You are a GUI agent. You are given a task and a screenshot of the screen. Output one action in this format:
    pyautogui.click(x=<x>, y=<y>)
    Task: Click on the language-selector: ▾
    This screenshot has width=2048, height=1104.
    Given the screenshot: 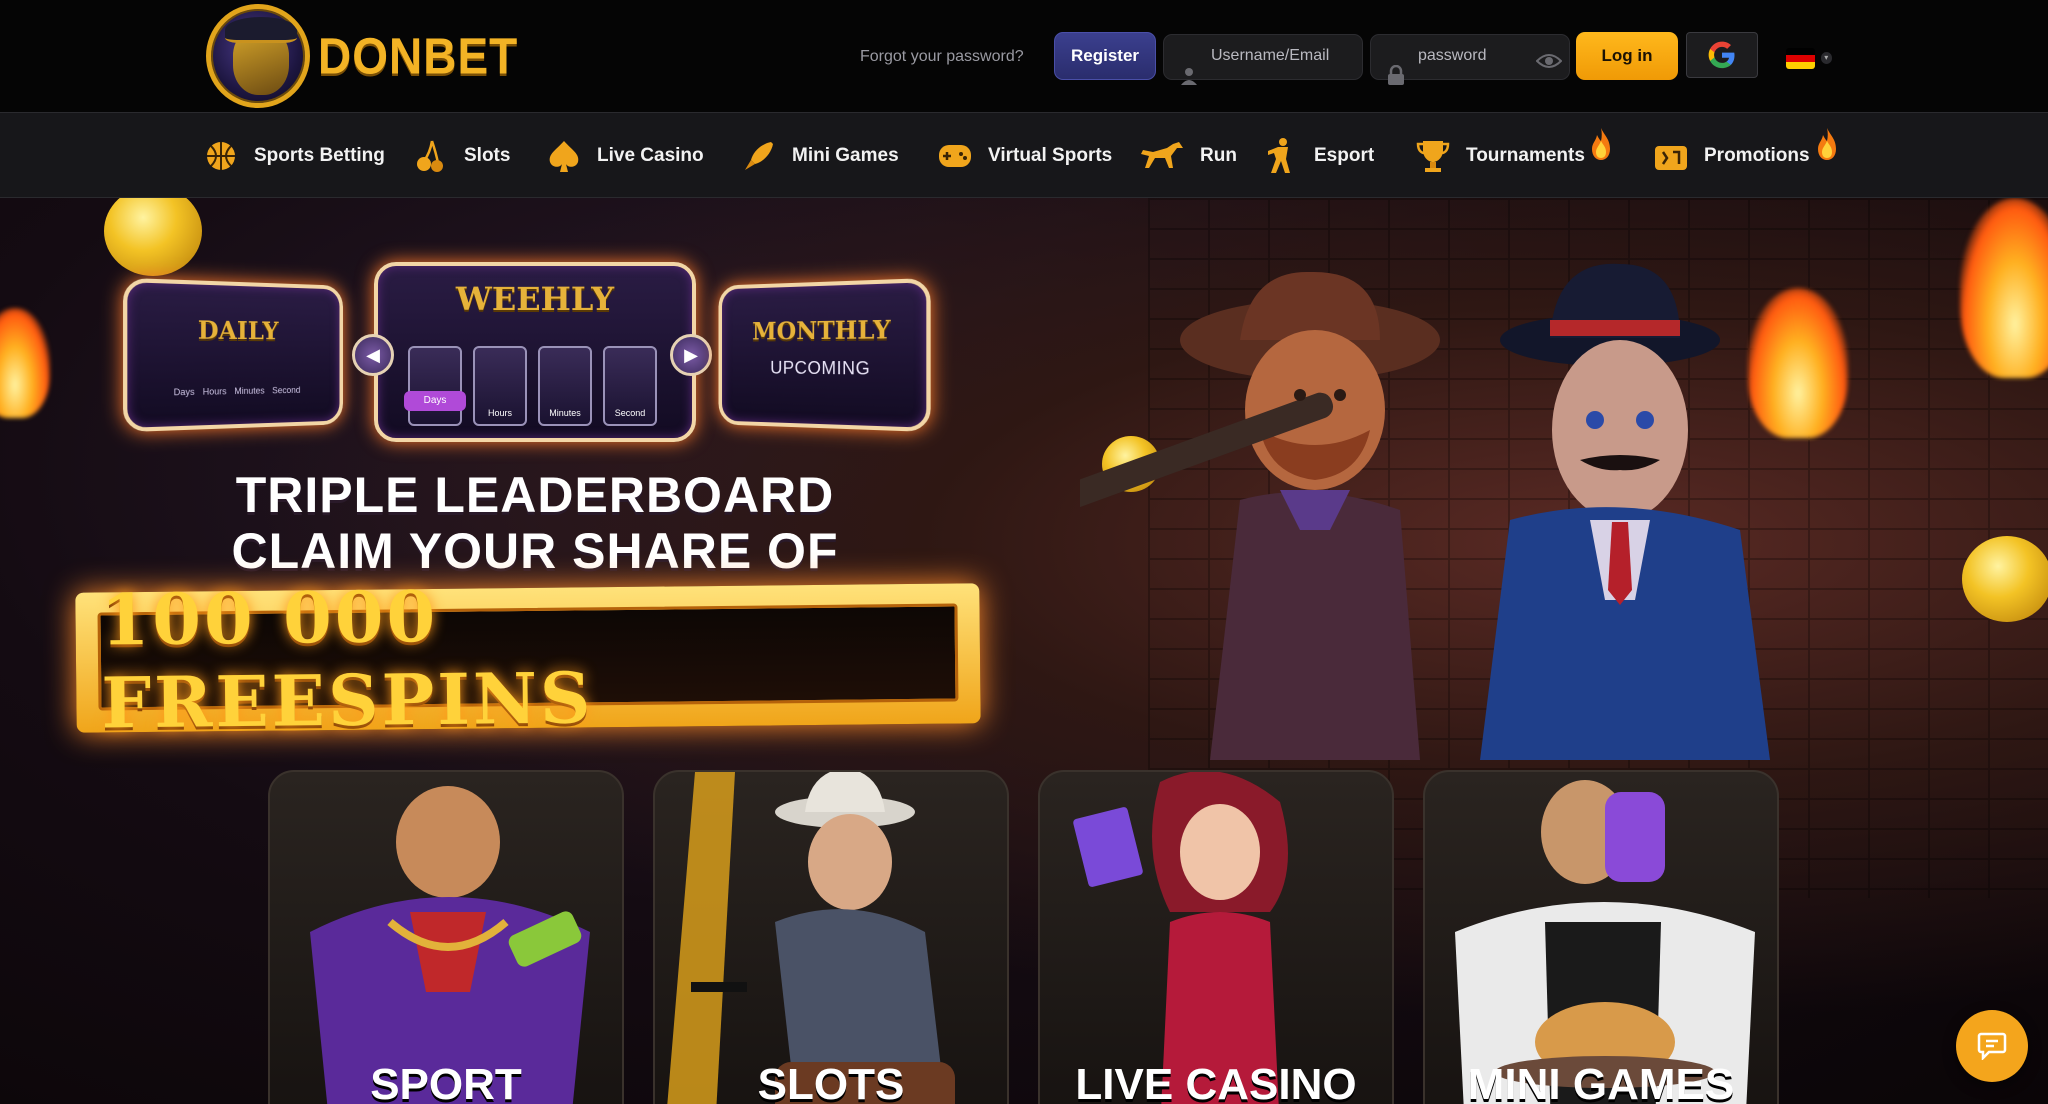 What is the action you would take?
    pyautogui.click(x=1809, y=58)
    